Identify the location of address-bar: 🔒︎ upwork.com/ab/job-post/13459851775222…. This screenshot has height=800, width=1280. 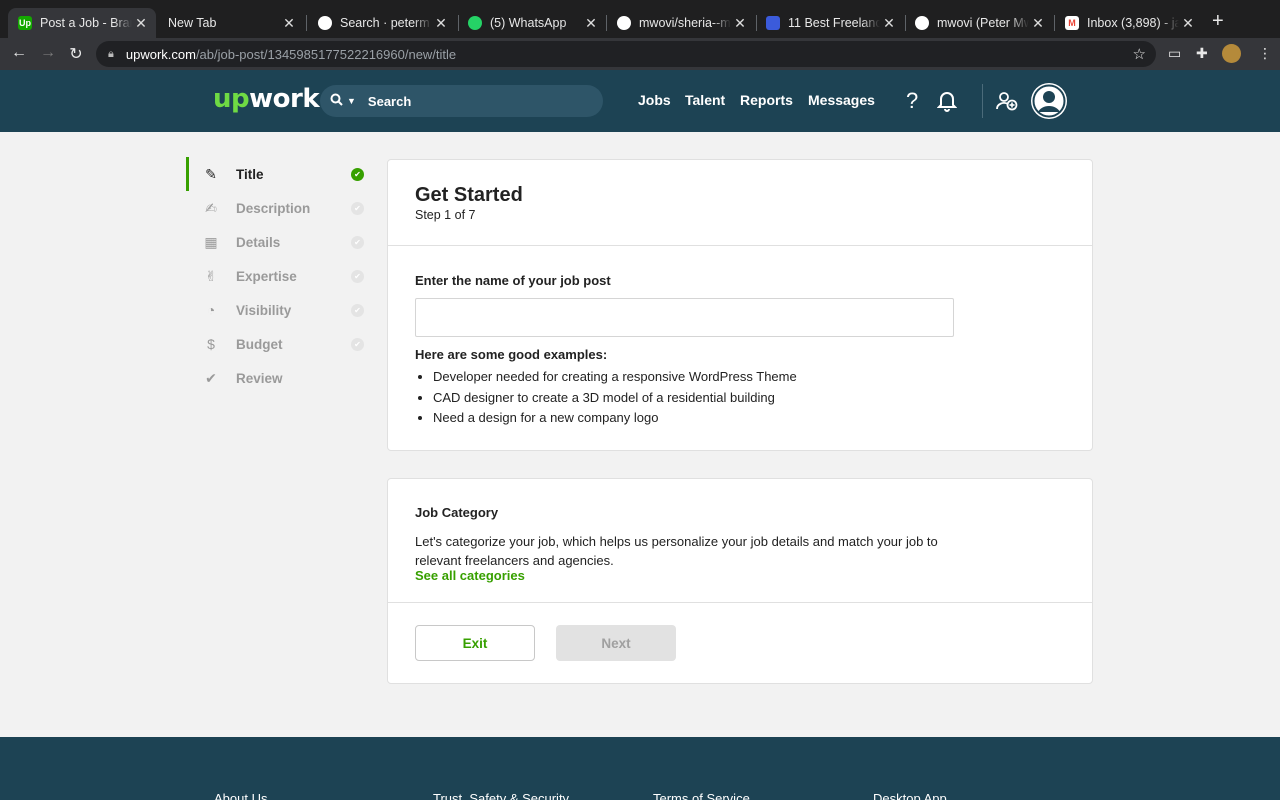
(626, 54).